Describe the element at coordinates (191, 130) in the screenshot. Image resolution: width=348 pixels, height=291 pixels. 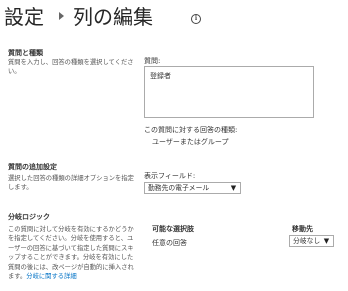
I see `answer-type-label: この質問に対する回答の種類:` at that location.